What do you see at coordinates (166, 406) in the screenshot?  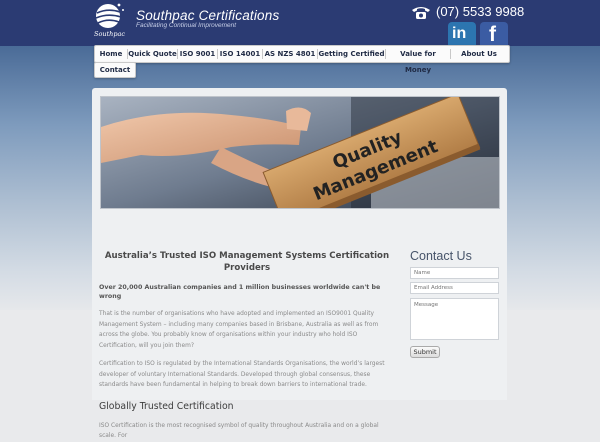 I see `section-heading: Globally Trusted Certification` at bounding box center [166, 406].